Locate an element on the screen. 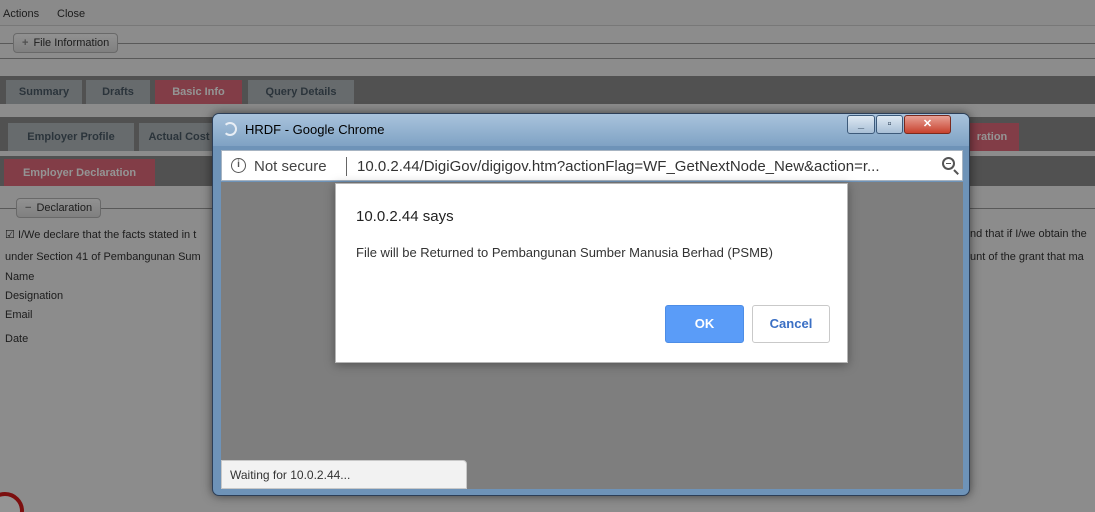  zoom-out-icon is located at coordinates (948, 163).